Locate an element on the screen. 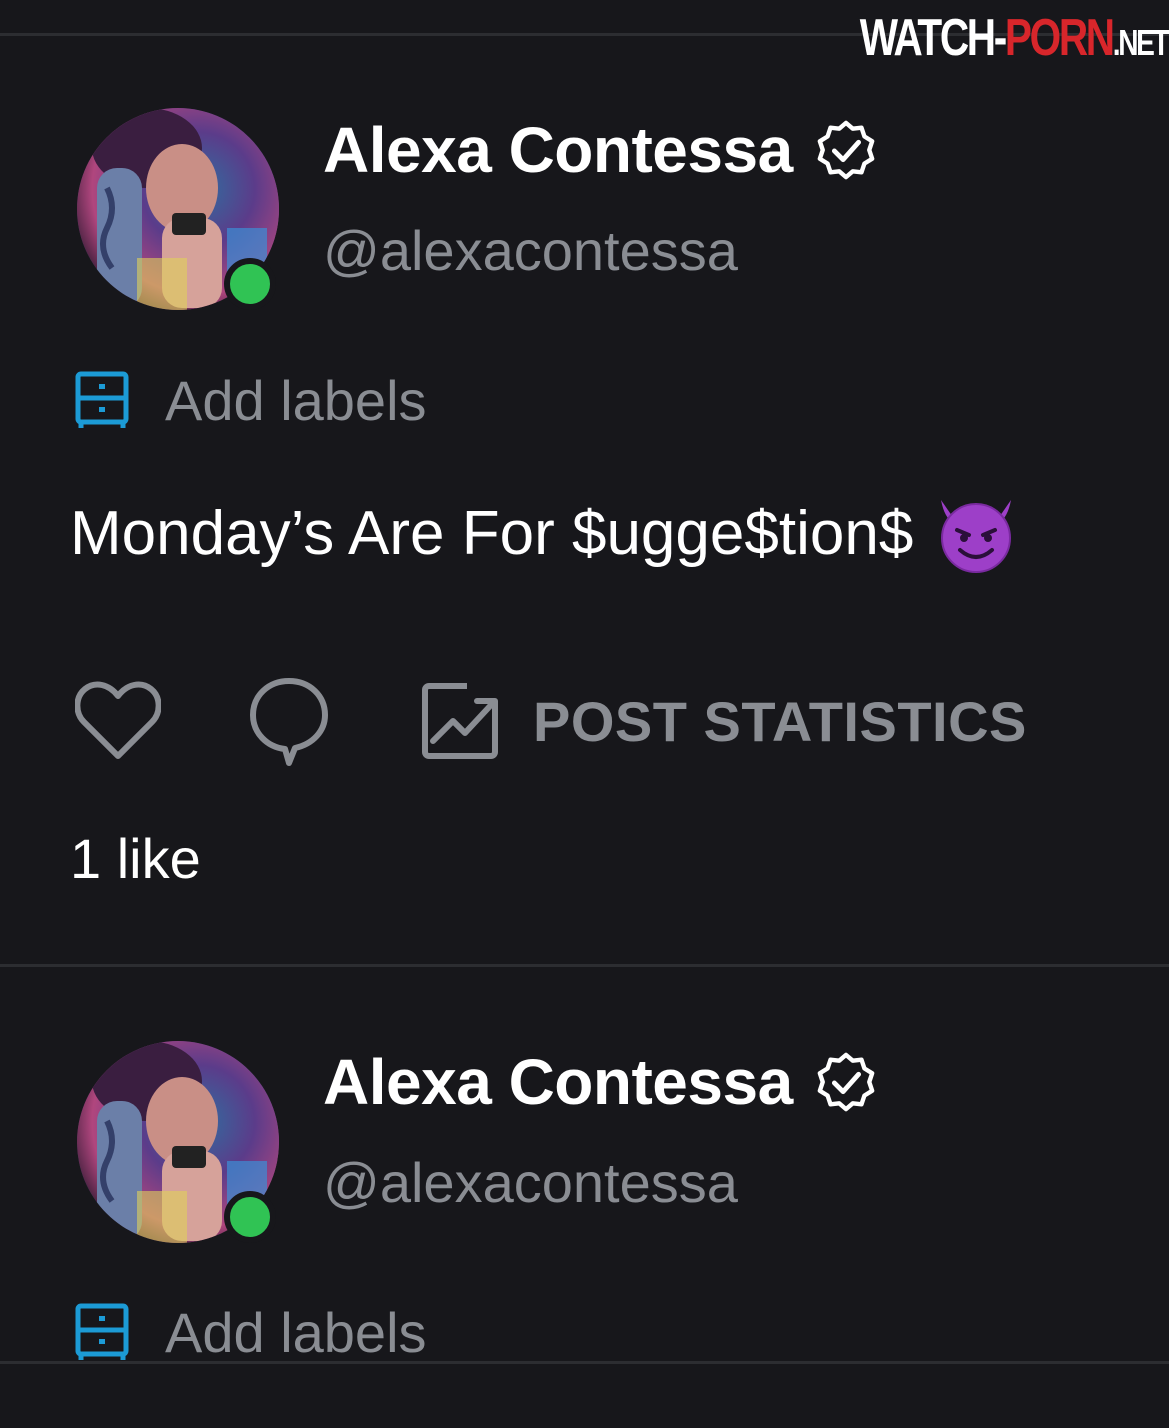  watermark-part2: PORN is located at coordinates (1059, 38).